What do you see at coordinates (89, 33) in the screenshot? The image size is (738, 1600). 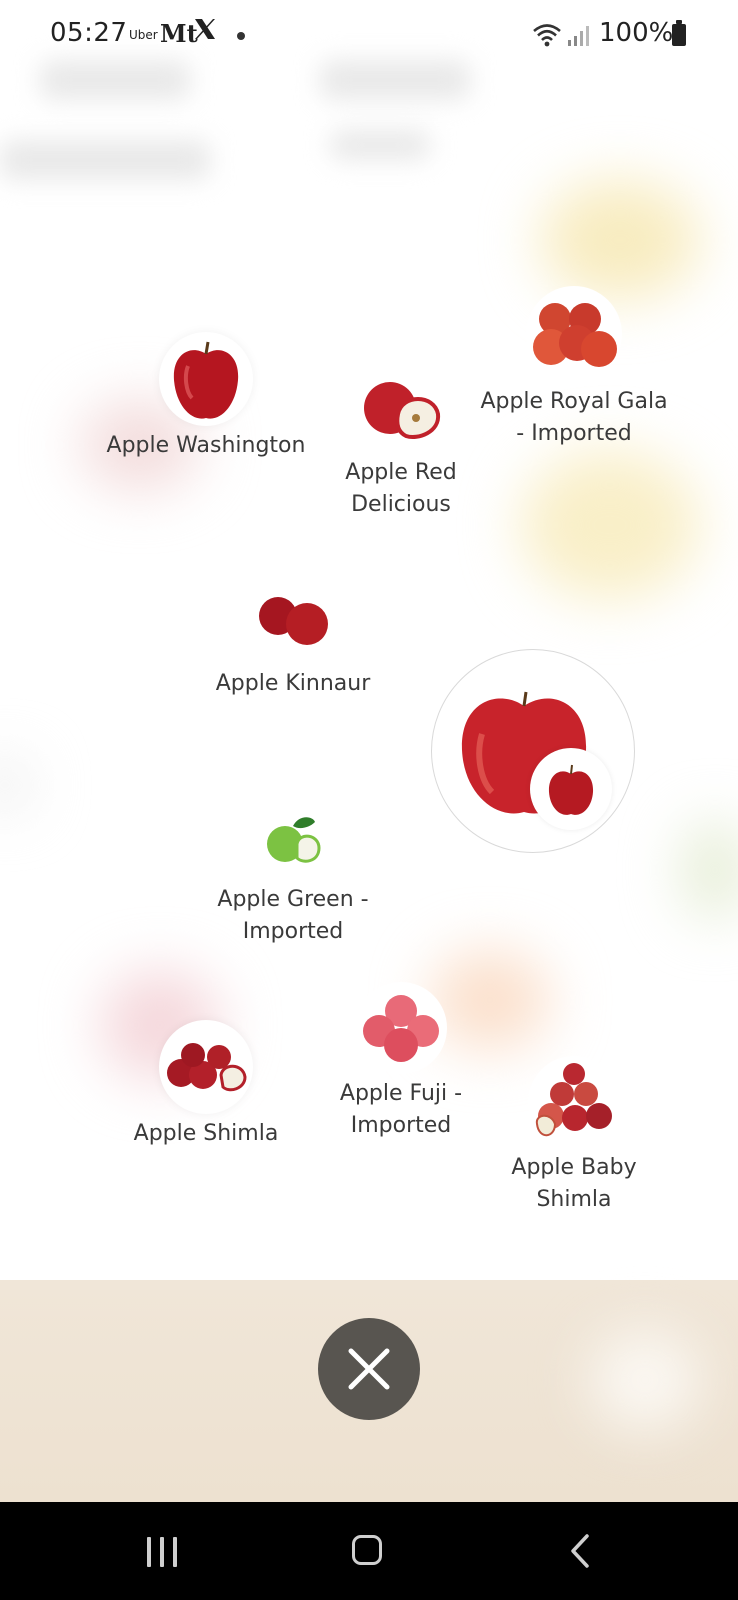 I see `status-time: 05:27` at bounding box center [89, 33].